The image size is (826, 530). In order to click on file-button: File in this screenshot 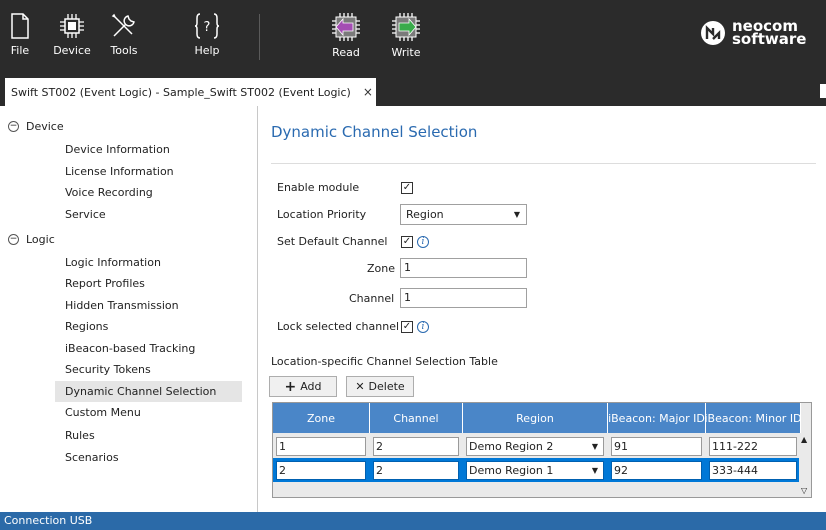, I will do `click(20, 36)`.